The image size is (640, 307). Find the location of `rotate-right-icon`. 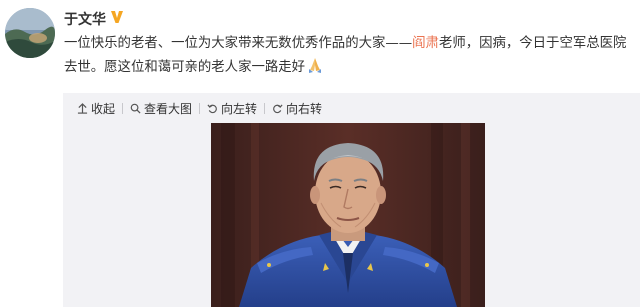

rotate-right-icon is located at coordinates (278, 109).